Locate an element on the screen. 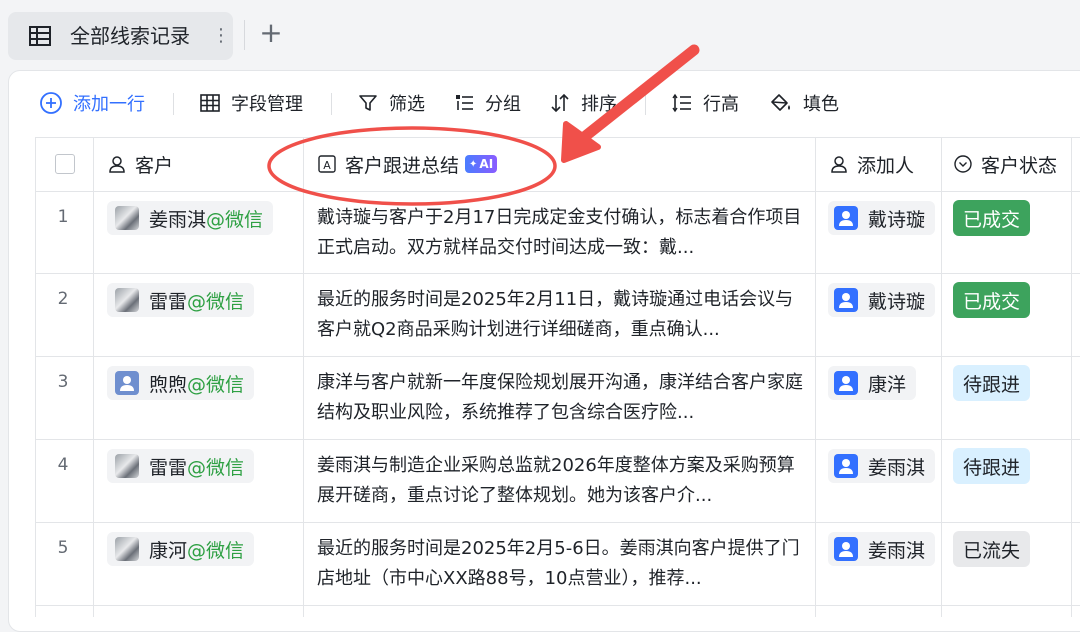  customer-name: 康河 is located at coordinates (168, 550).